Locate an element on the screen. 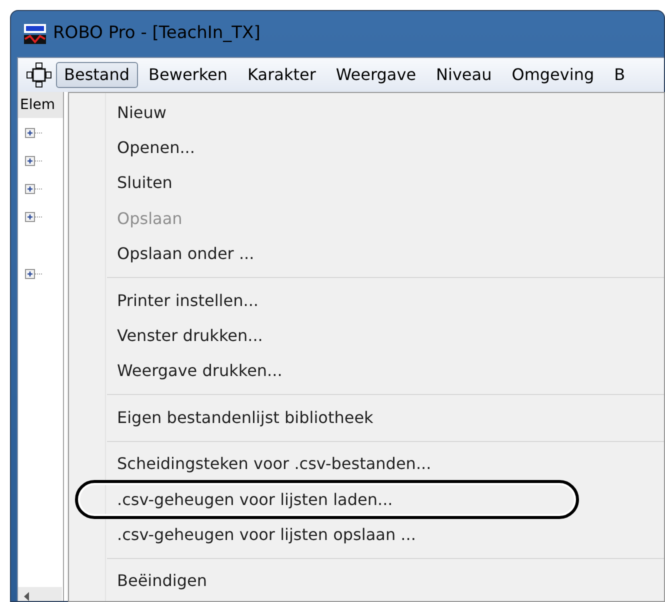  scroll-left-icon is located at coordinates (27, 596).